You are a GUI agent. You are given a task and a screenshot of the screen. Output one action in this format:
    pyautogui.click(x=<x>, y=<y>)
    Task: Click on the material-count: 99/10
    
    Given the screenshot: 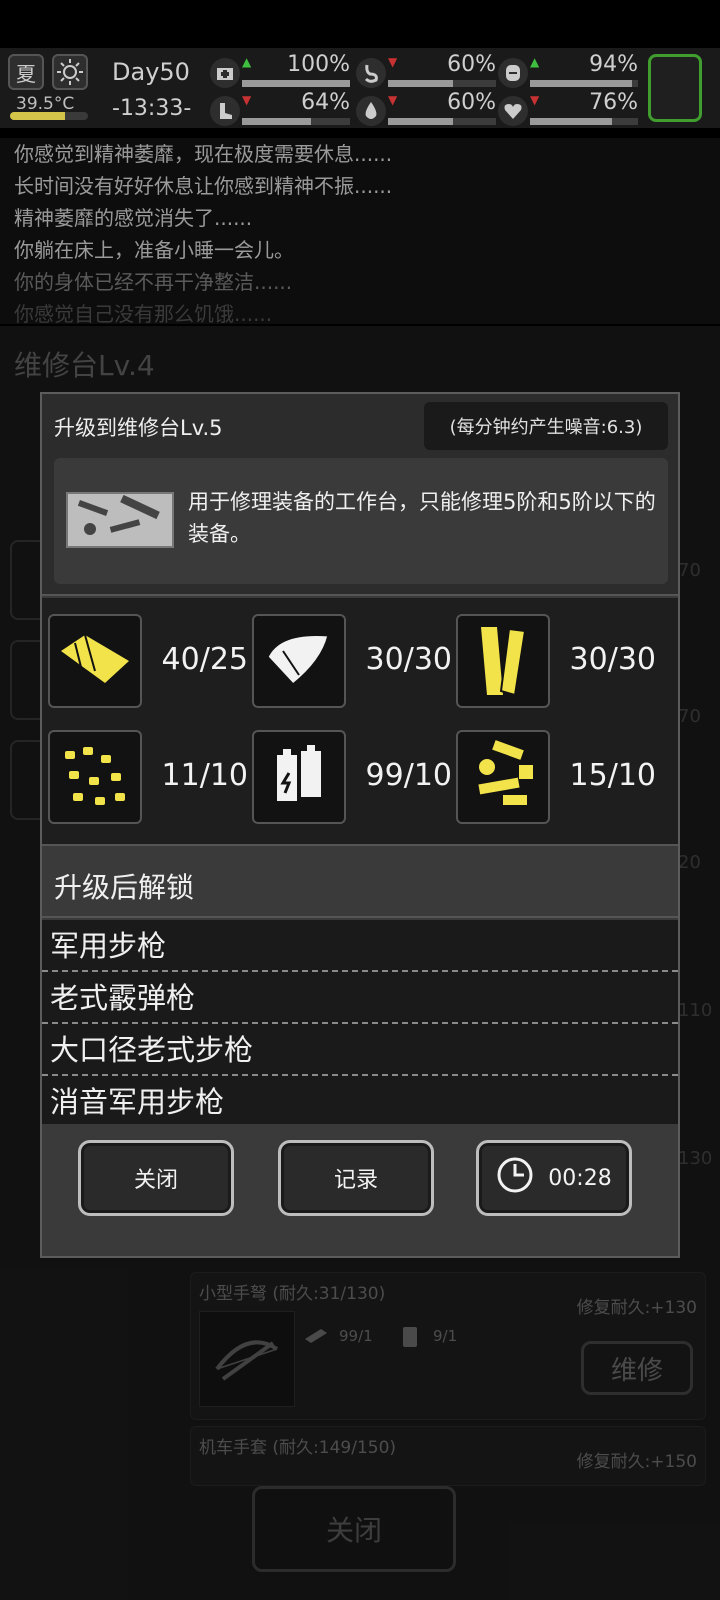 What is the action you would take?
    pyautogui.click(x=408, y=775)
    